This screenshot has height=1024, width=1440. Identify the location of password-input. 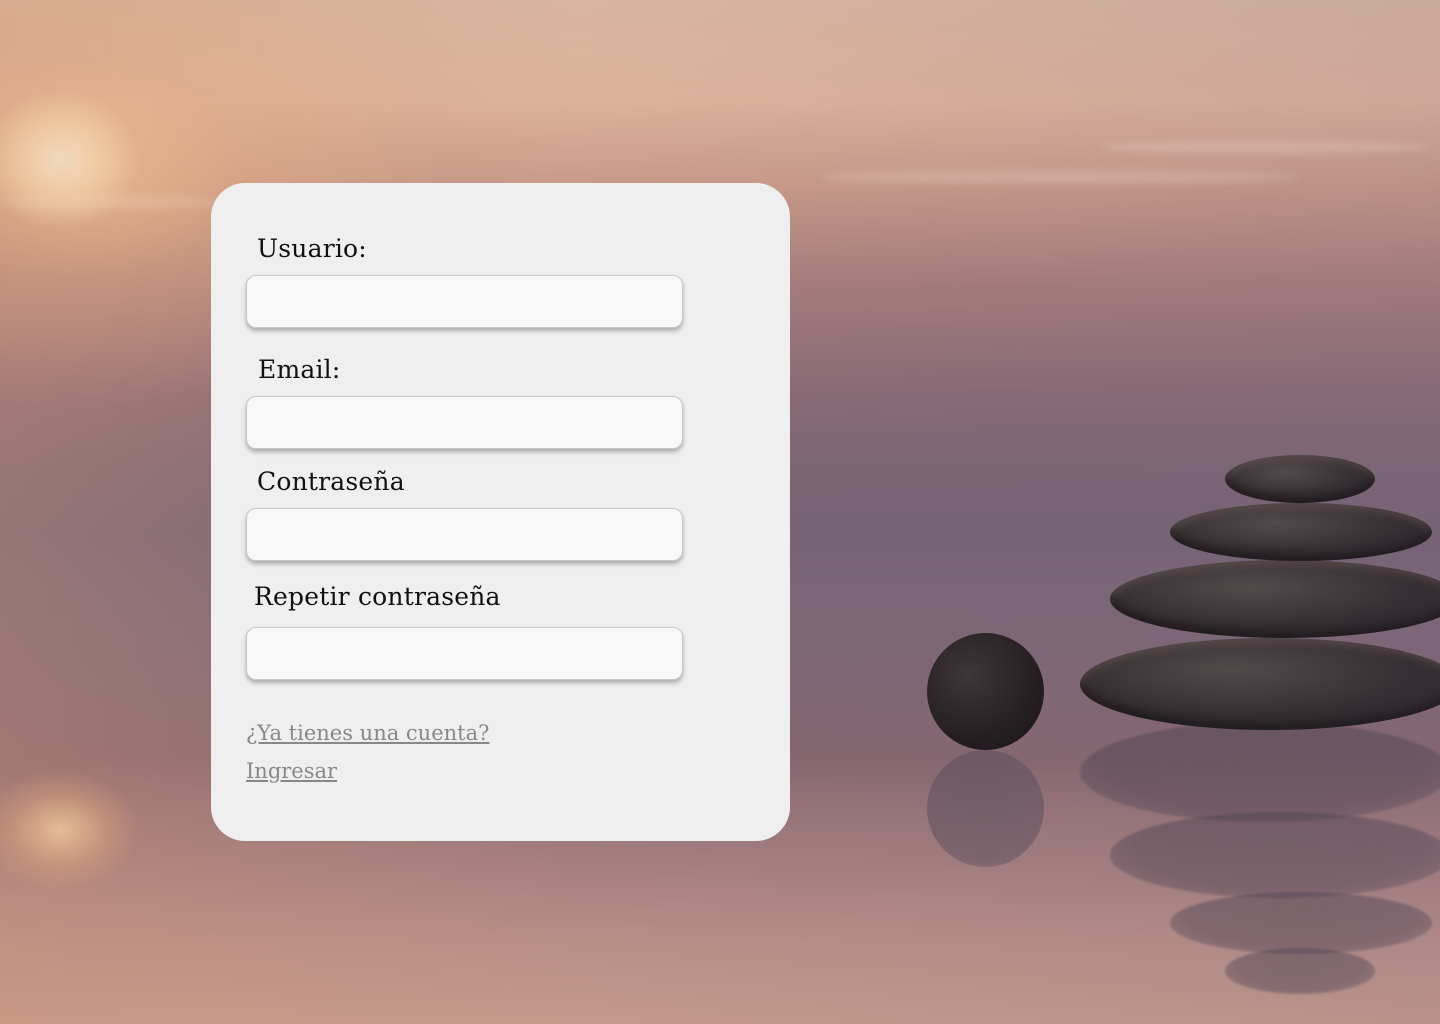
(464, 534).